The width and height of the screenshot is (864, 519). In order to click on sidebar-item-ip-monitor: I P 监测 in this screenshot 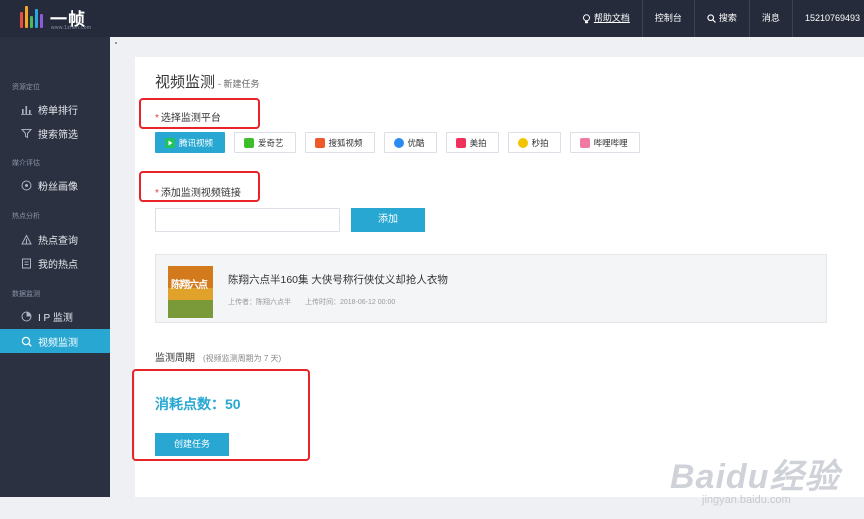, I will do `click(55, 316)`.